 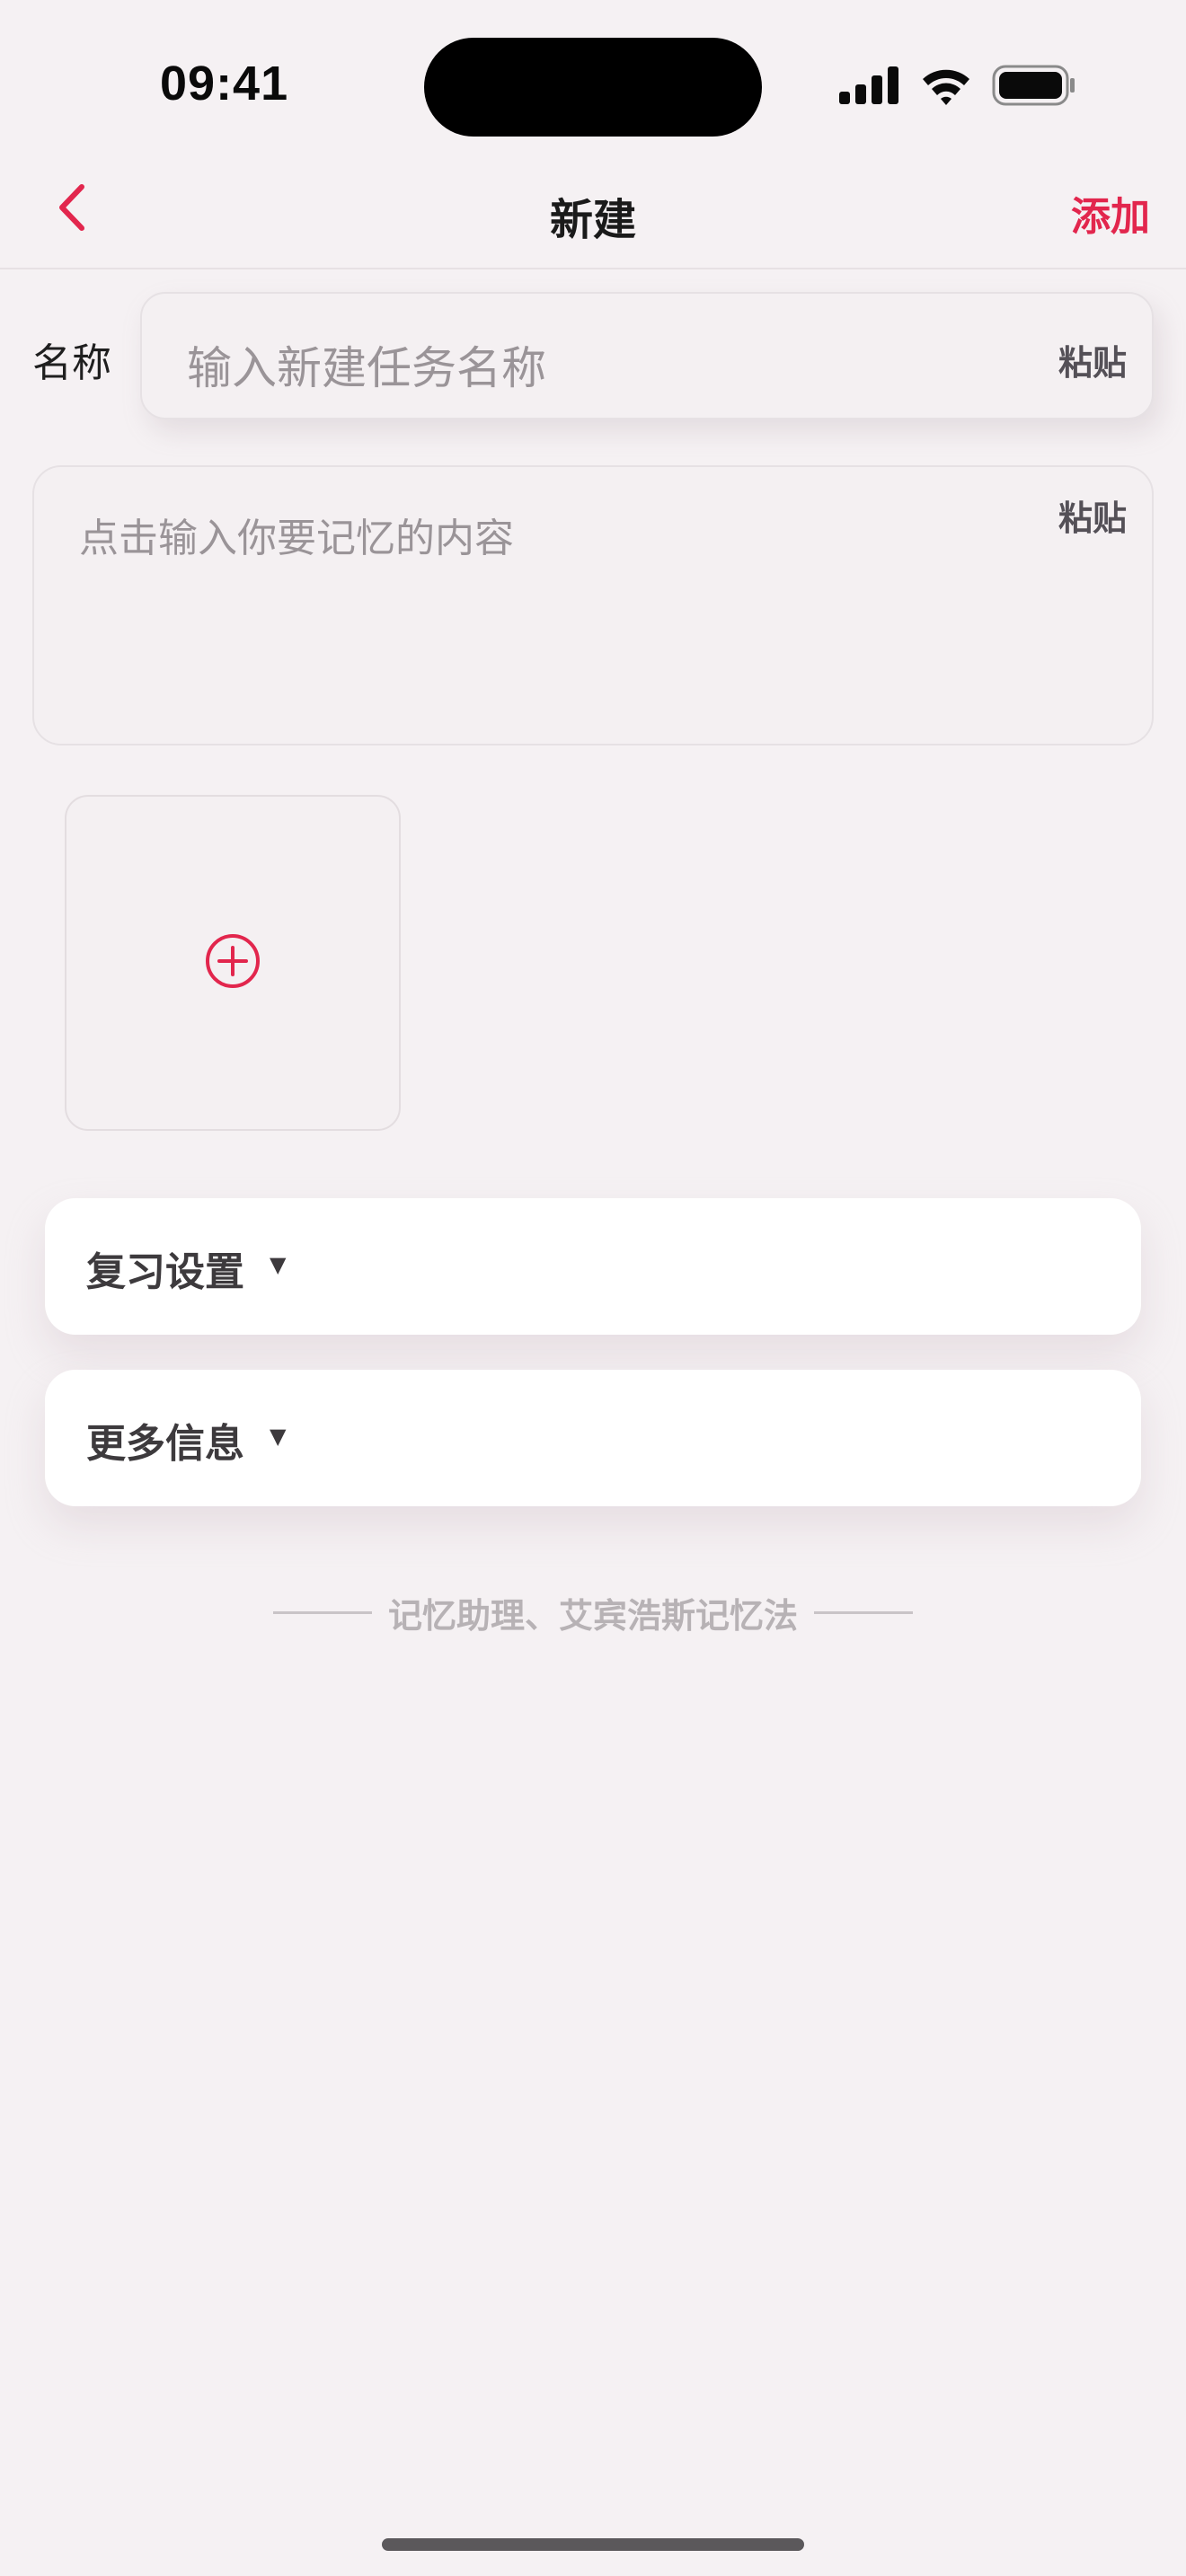 I want to click on home-indicator, so click(x=593, y=2544).